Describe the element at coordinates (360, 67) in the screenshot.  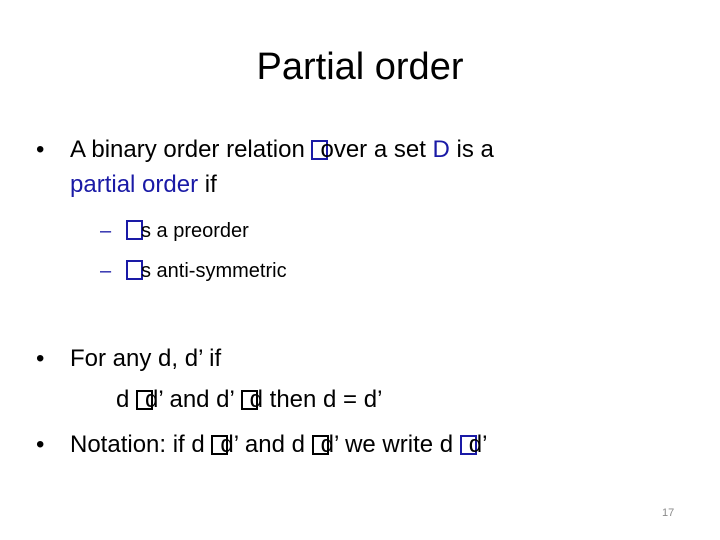
I see `slide-title: Partial order` at that location.